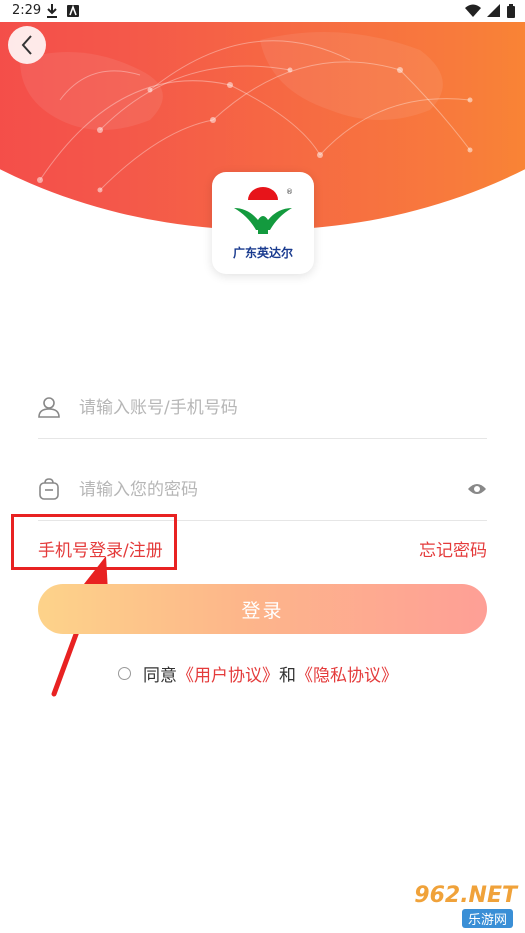 This screenshot has width=525, height=933. Describe the element at coordinates (27, 10) in the screenshot. I see `status-time: 2:29` at that location.